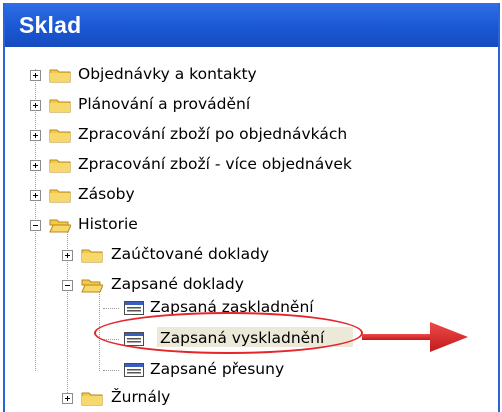 The width and height of the screenshot is (502, 412). I want to click on expand-toggle-zurnaly, so click(67, 398).